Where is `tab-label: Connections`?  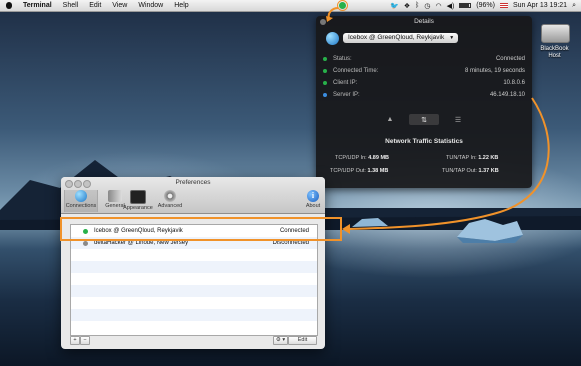
tab-label: Connections is located at coordinates (81, 206).